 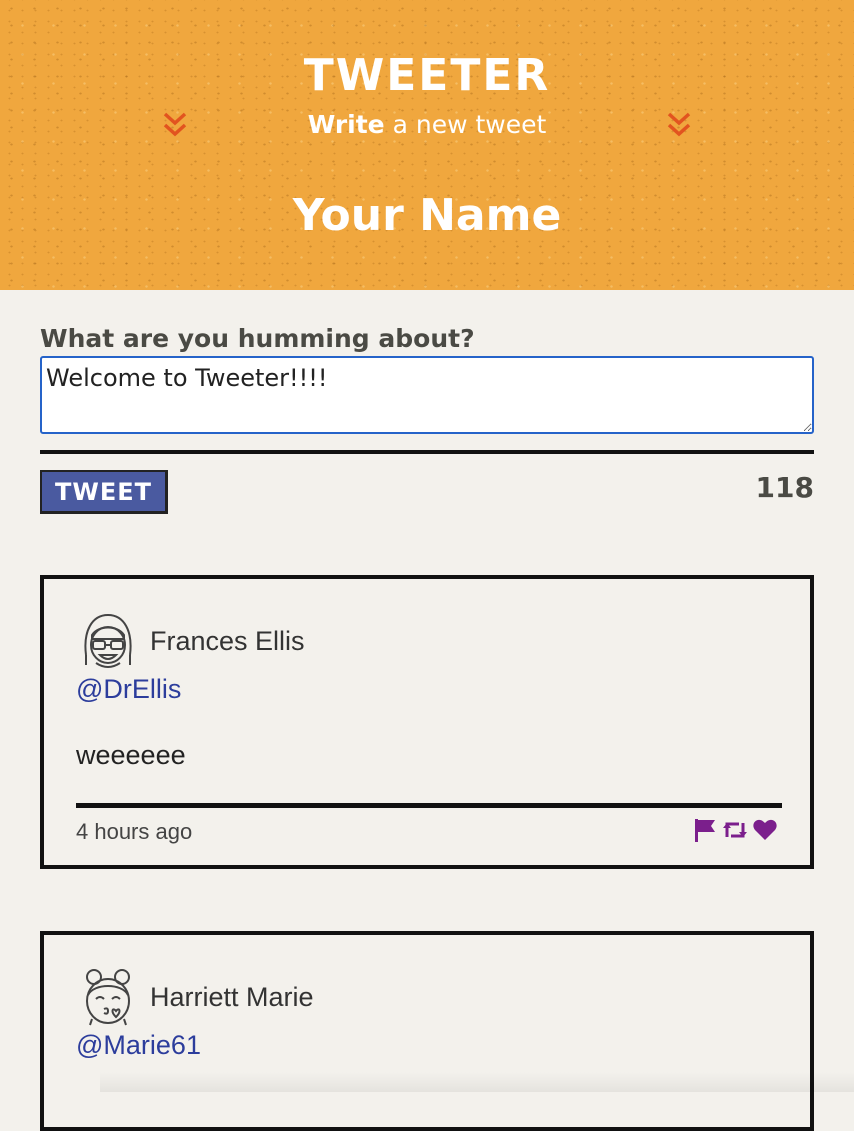 What do you see at coordinates (138, 1045) in the screenshot?
I see `tweet-author-handle: @Marie61` at bounding box center [138, 1045].